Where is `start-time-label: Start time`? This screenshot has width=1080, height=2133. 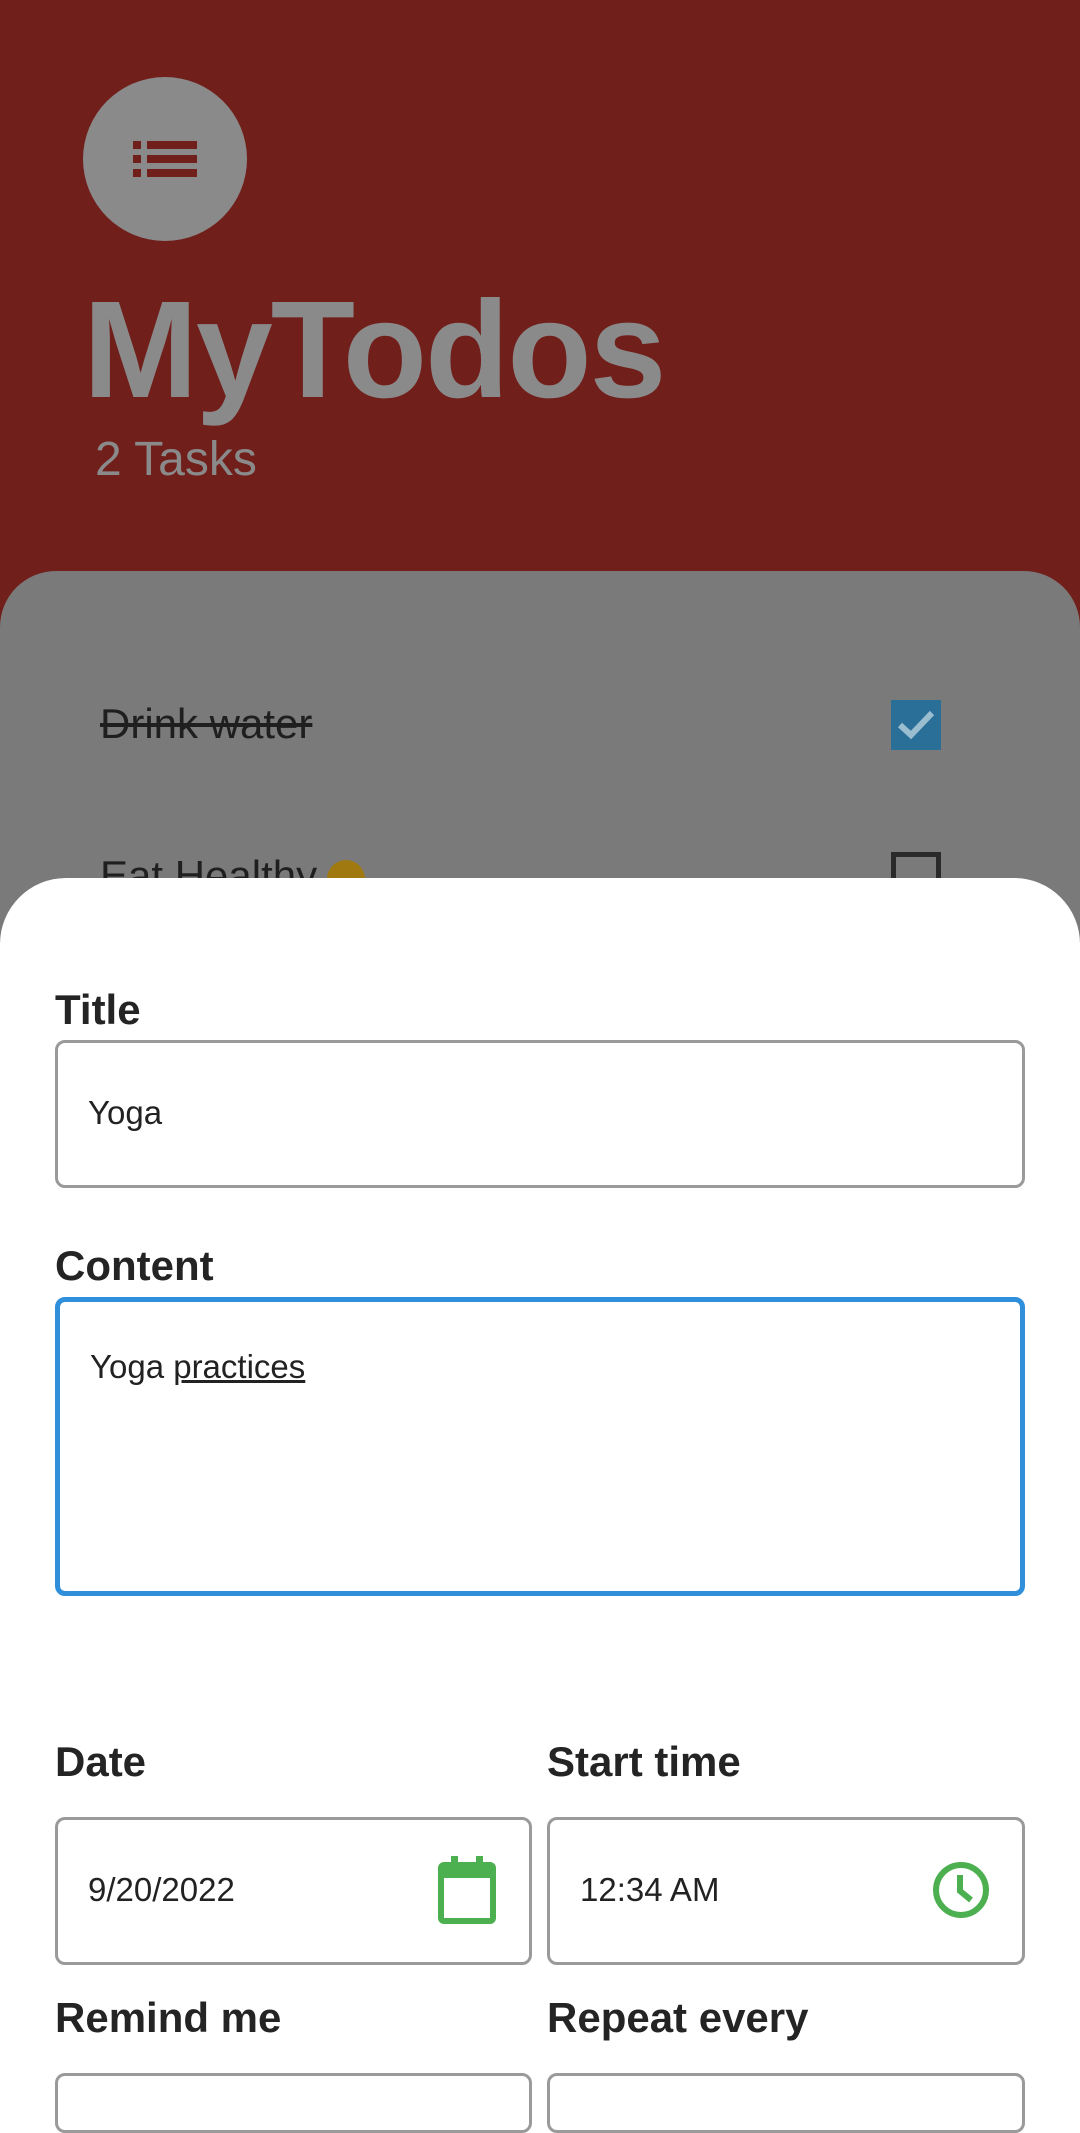
start-time-label: Start time is located at coordinates (644, 1761).